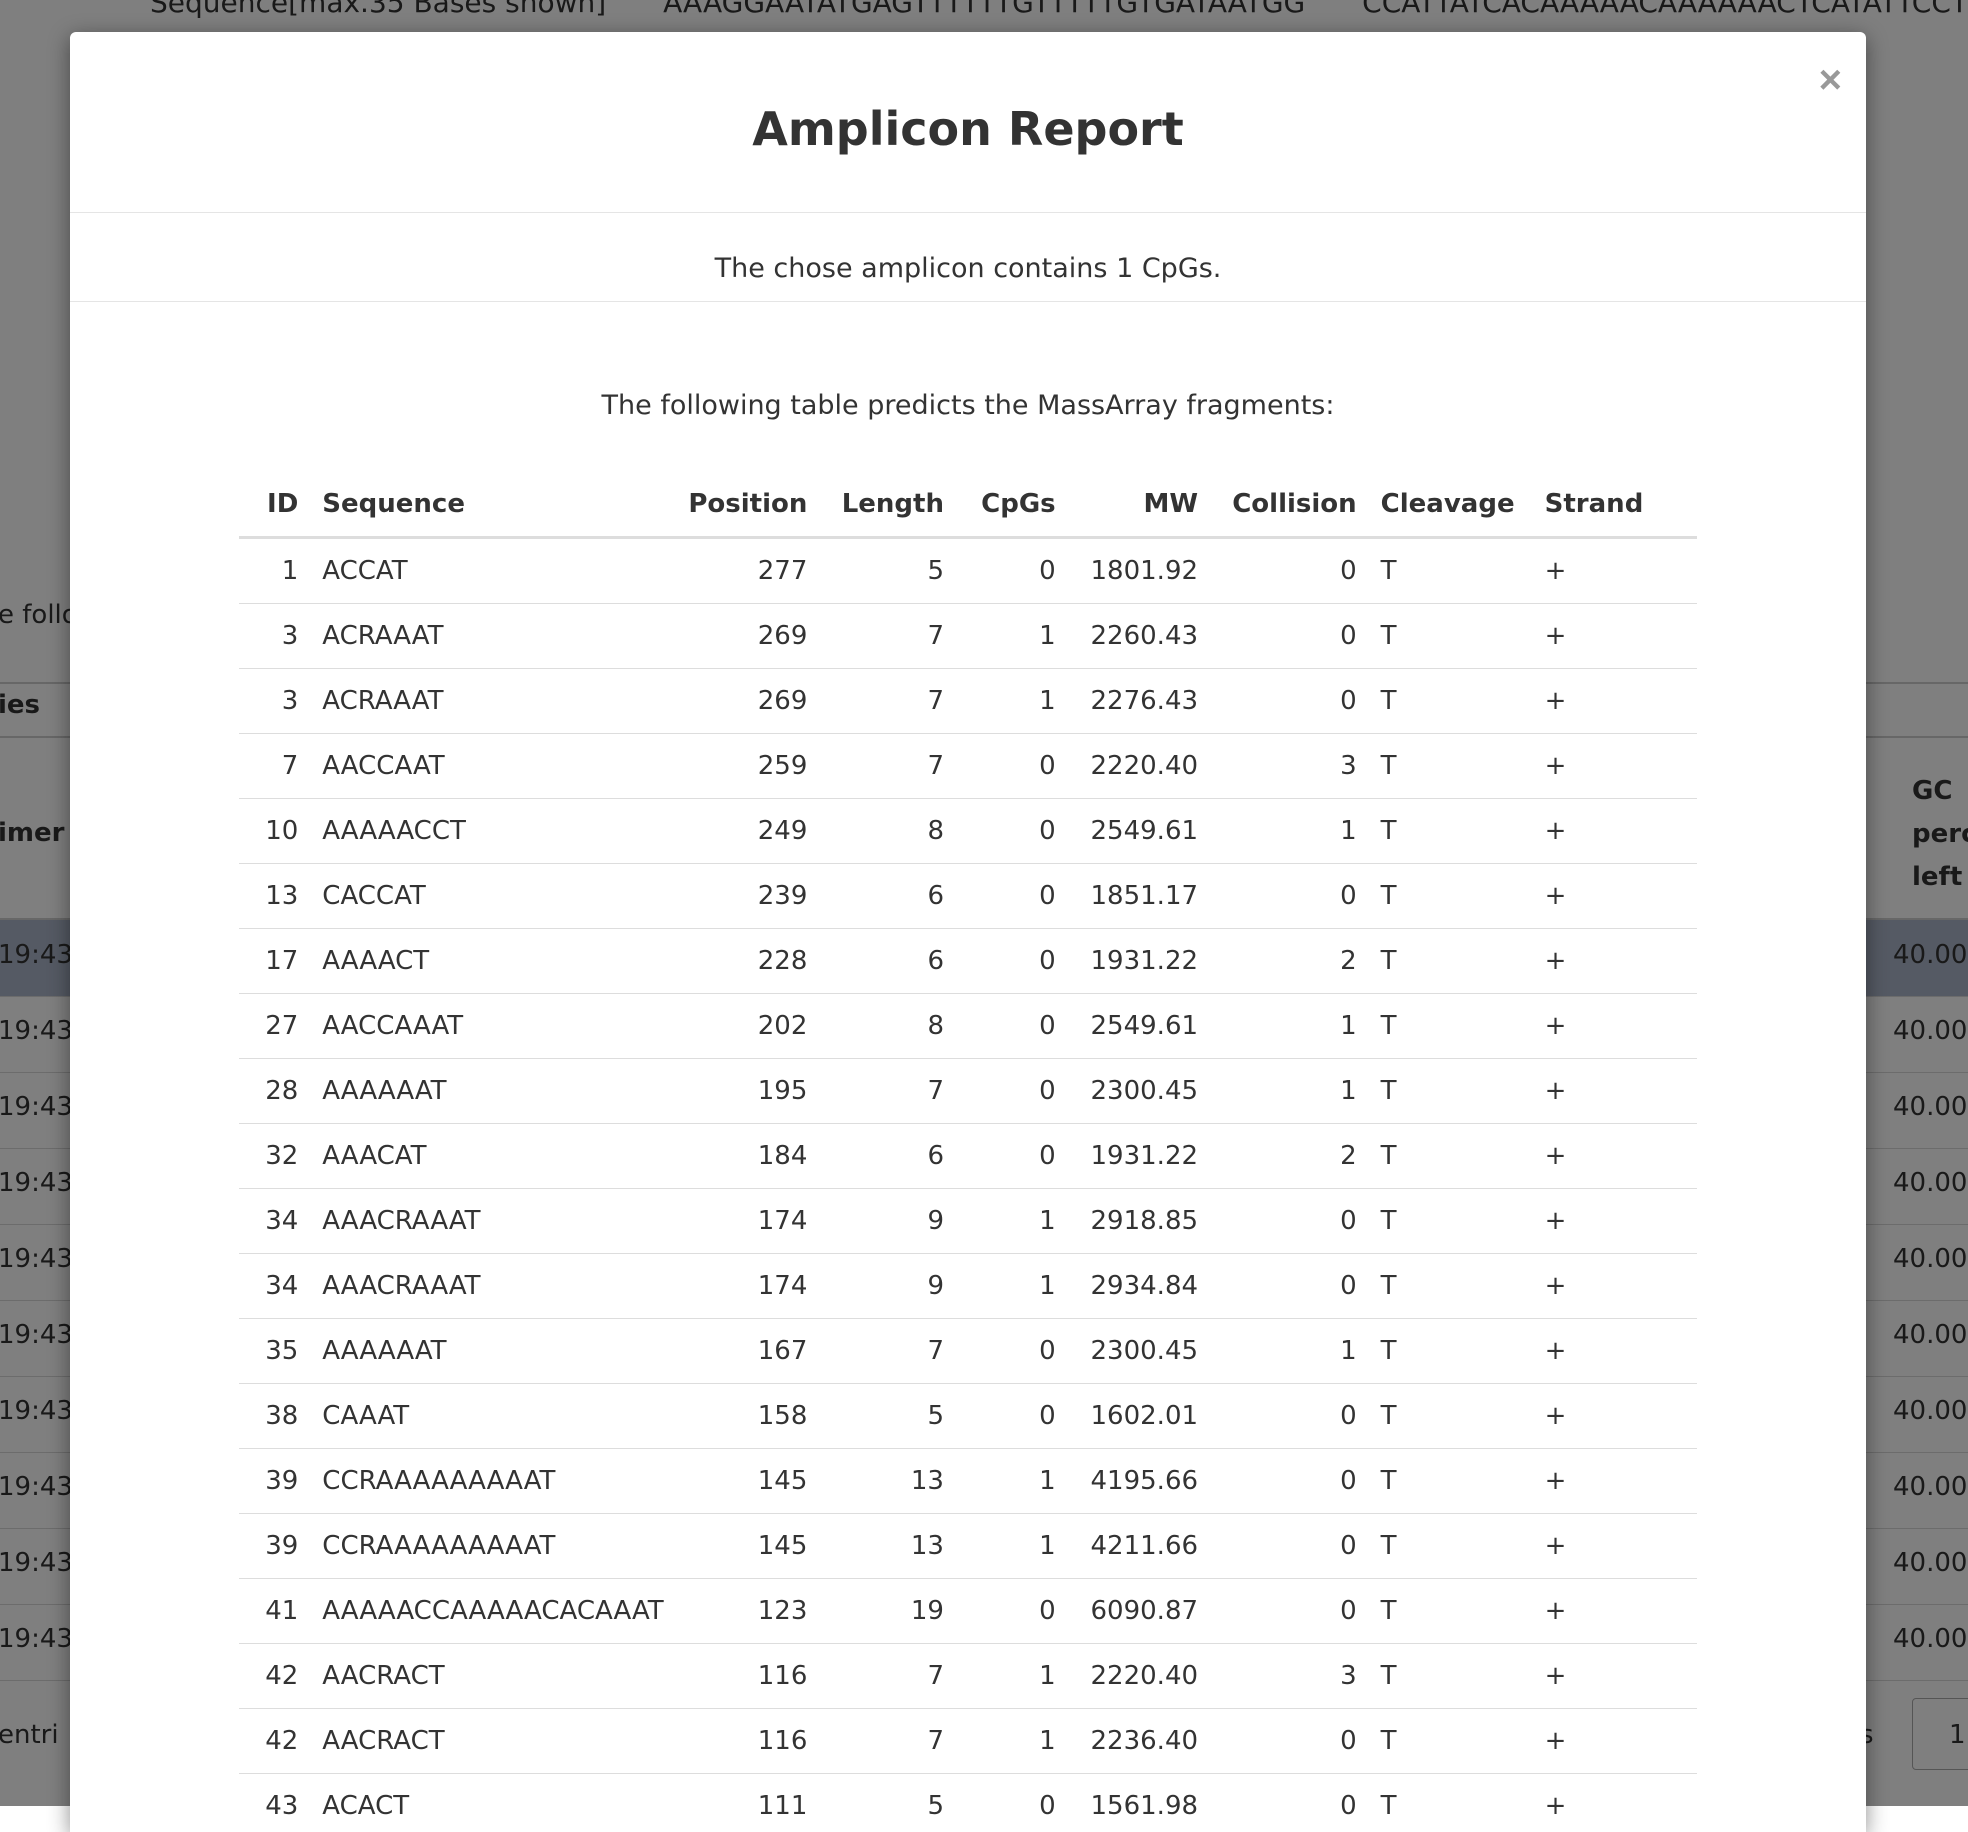 This screenshot has height=1832, width=1968. What do you see at coordinates (492, 1221) in the screenshot?
I see `cell-sequence: AAACRAAAT` at bounding box center [492, 1221].